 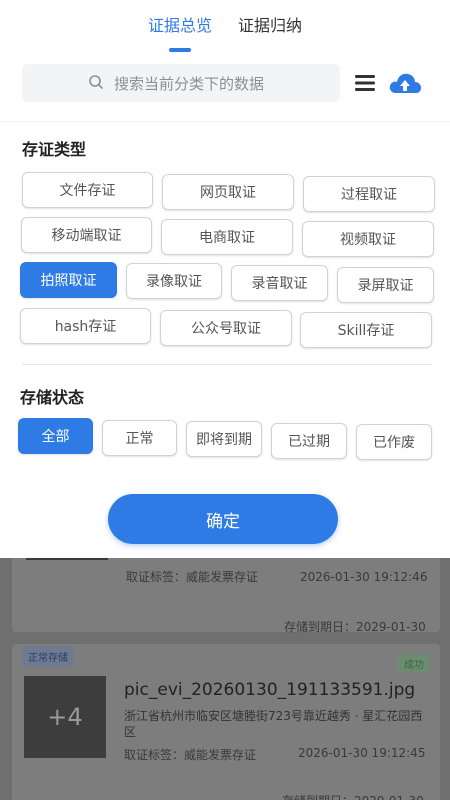 I want to click on status-chip-expiring: 即将到期, so click(x=224, y=439).